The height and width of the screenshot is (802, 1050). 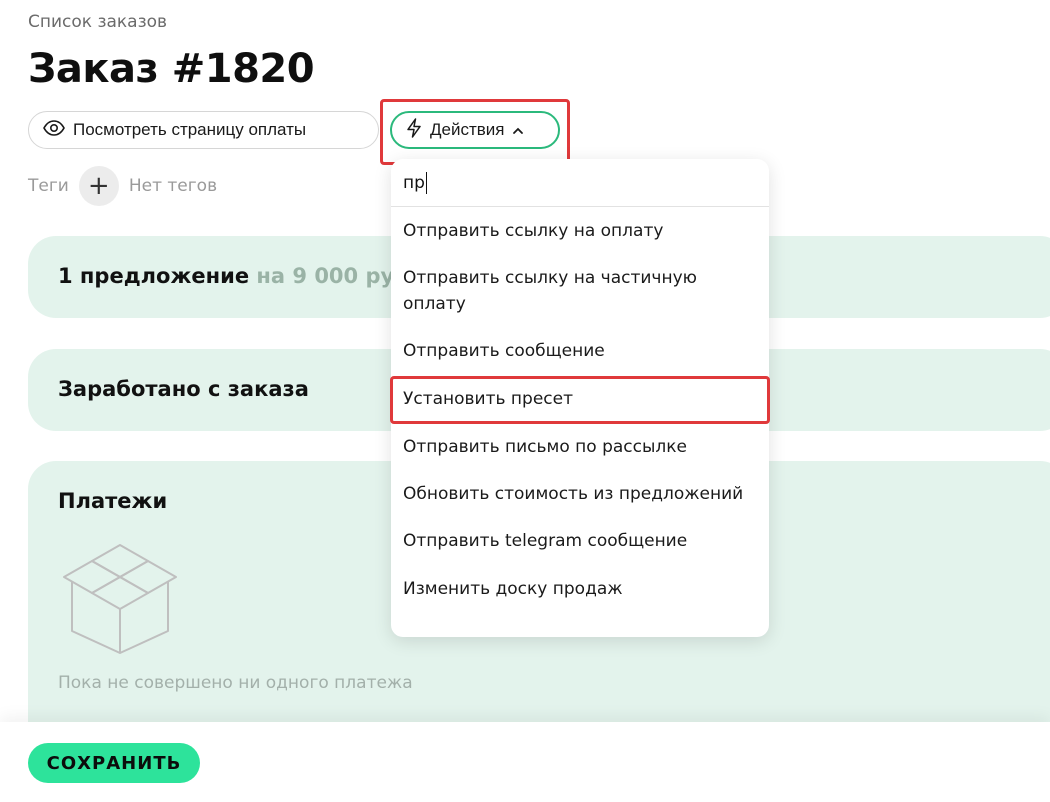 What do you see at coordinates (580, 183) in the screenshot?
I see `actions-search-input: пр` at bounding box center [580, 183].